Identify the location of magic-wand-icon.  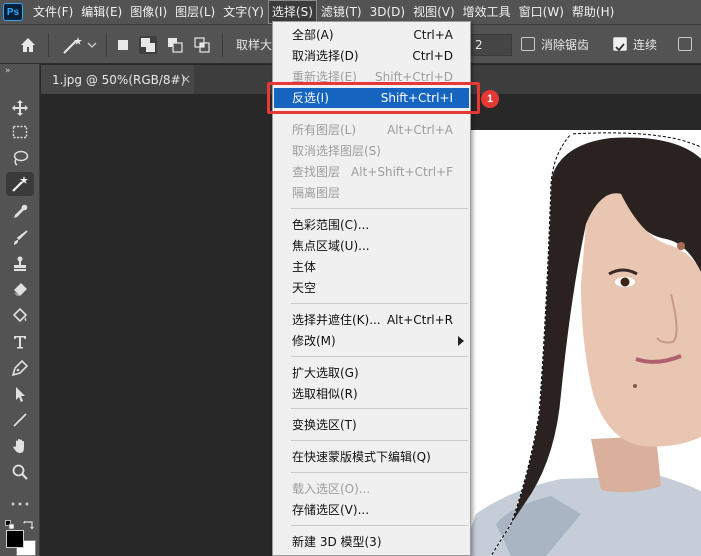
(20, 184).